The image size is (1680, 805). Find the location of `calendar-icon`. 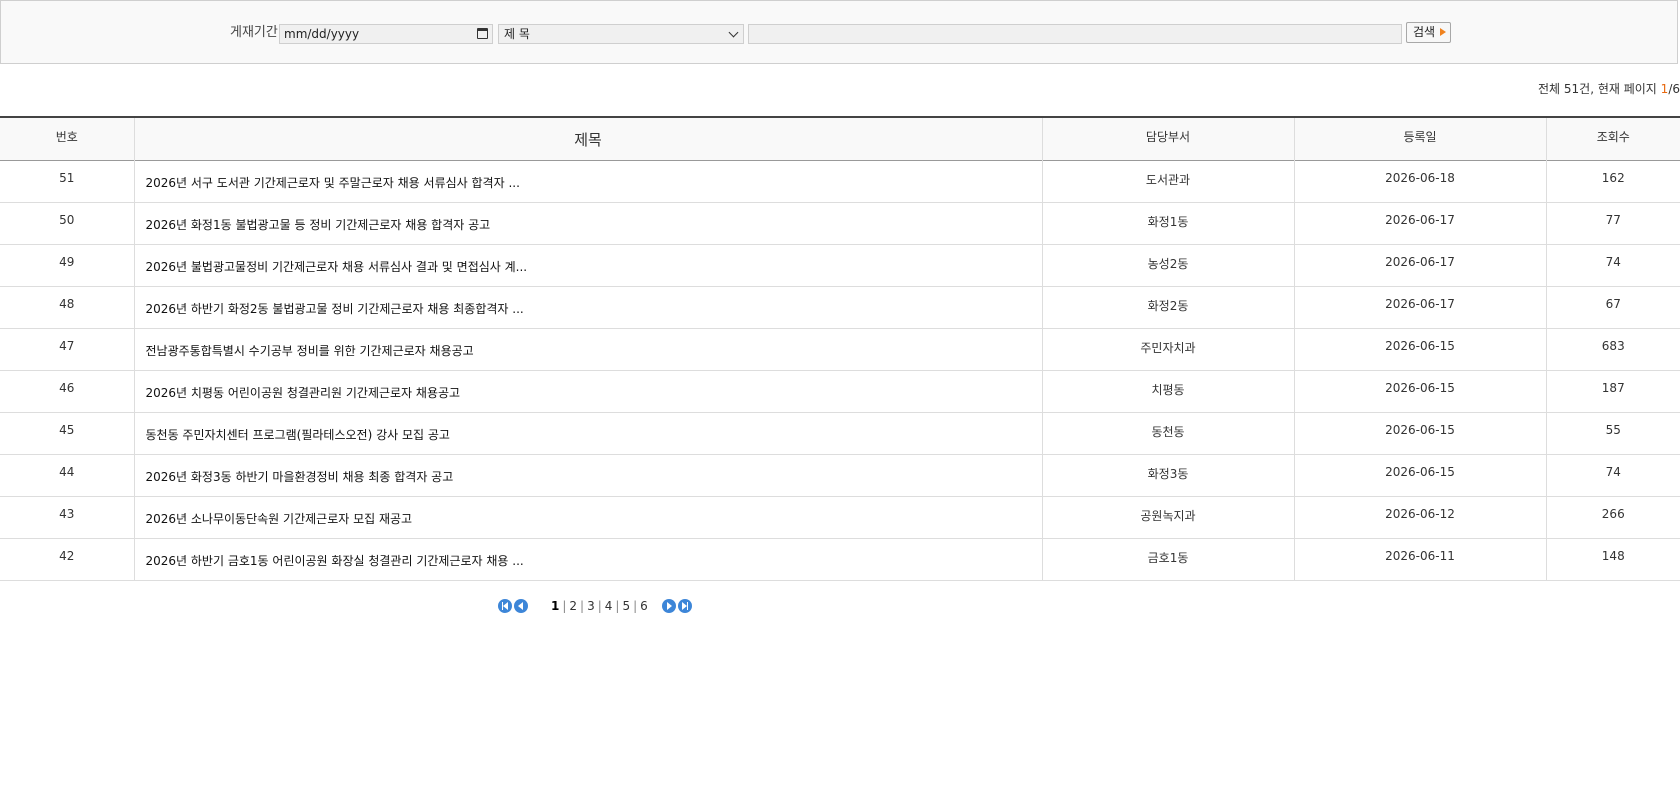

calendar-icon is located at coordinates (482, 33).